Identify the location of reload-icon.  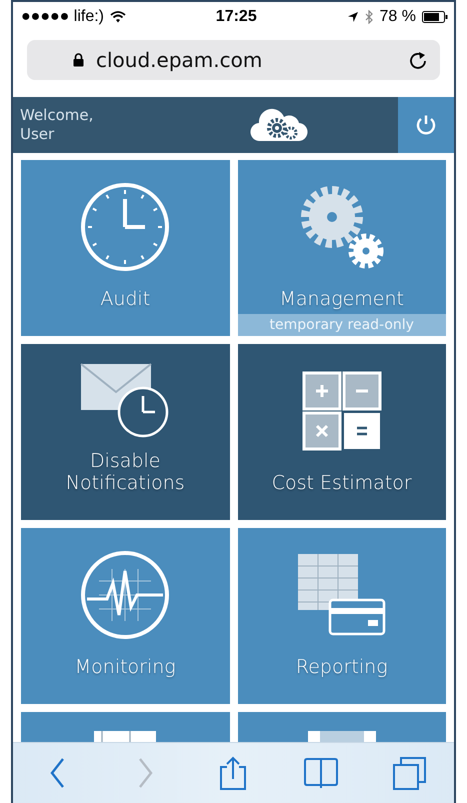
(418, 60).